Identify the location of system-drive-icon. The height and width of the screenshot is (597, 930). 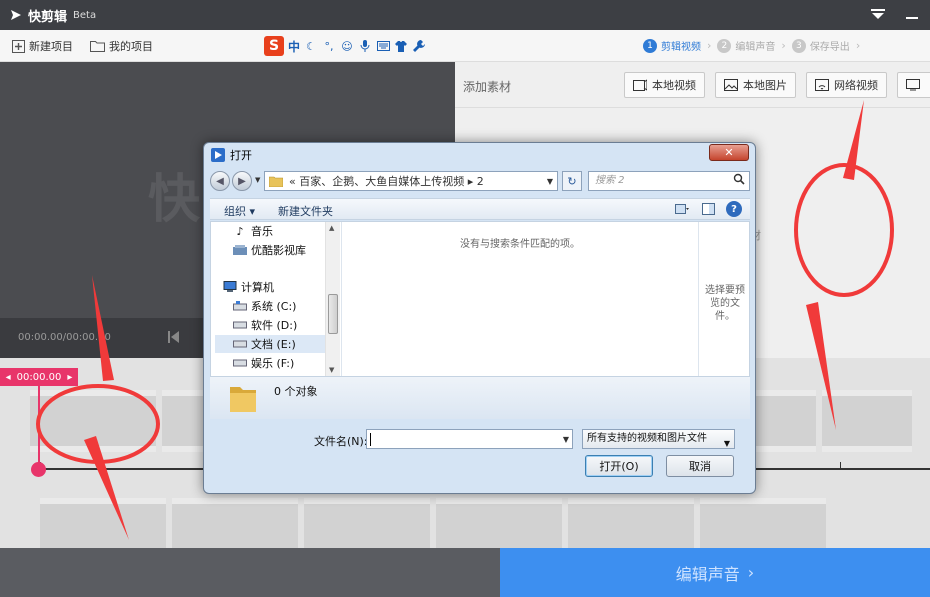
(240, 306).